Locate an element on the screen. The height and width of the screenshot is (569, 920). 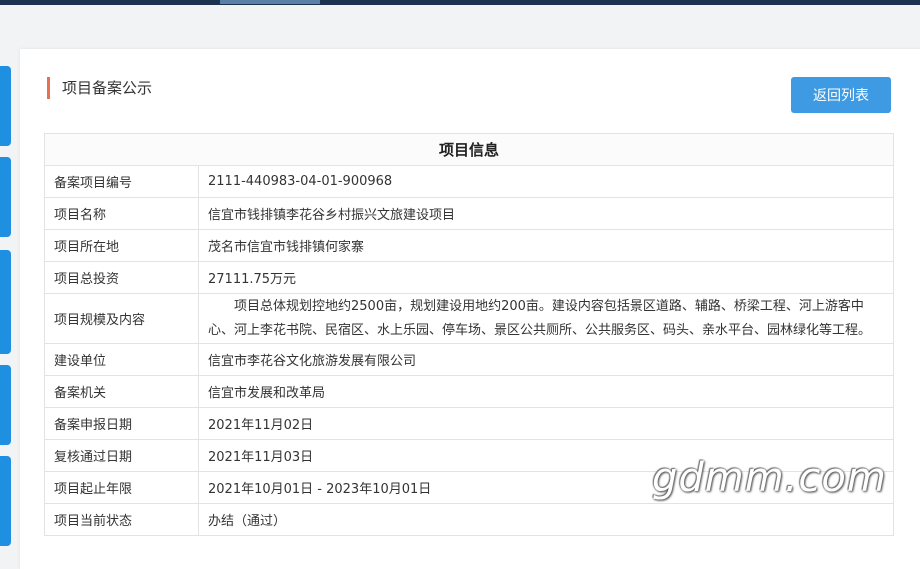
row-value: 信宜市李花谷文化旅游发展有限公司 is located at coordinates (546, 359).